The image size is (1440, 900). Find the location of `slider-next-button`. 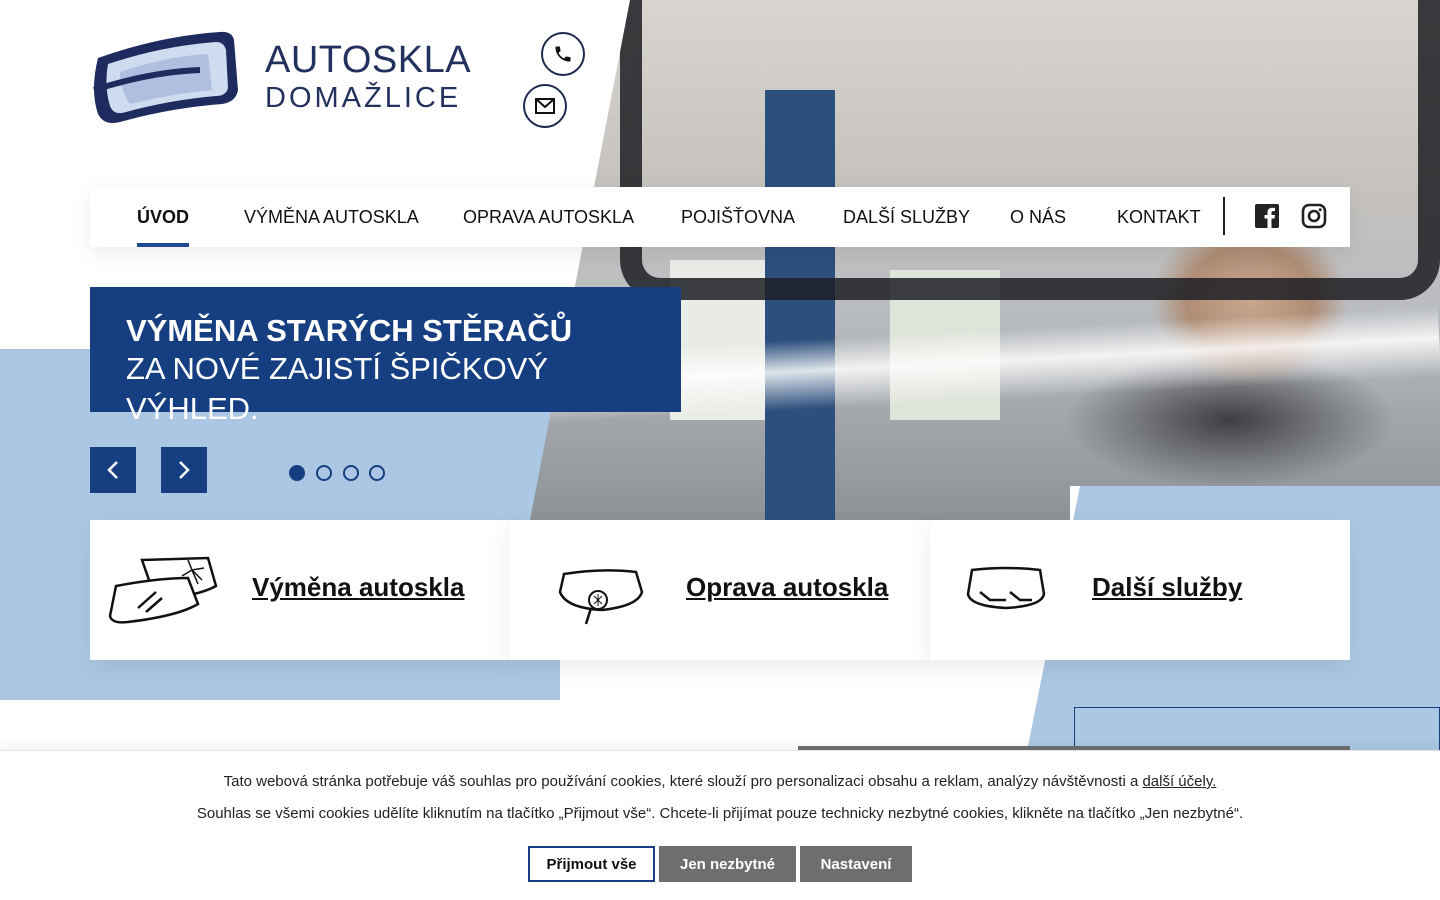

slider-next-button is located at coordinates (184, 470).